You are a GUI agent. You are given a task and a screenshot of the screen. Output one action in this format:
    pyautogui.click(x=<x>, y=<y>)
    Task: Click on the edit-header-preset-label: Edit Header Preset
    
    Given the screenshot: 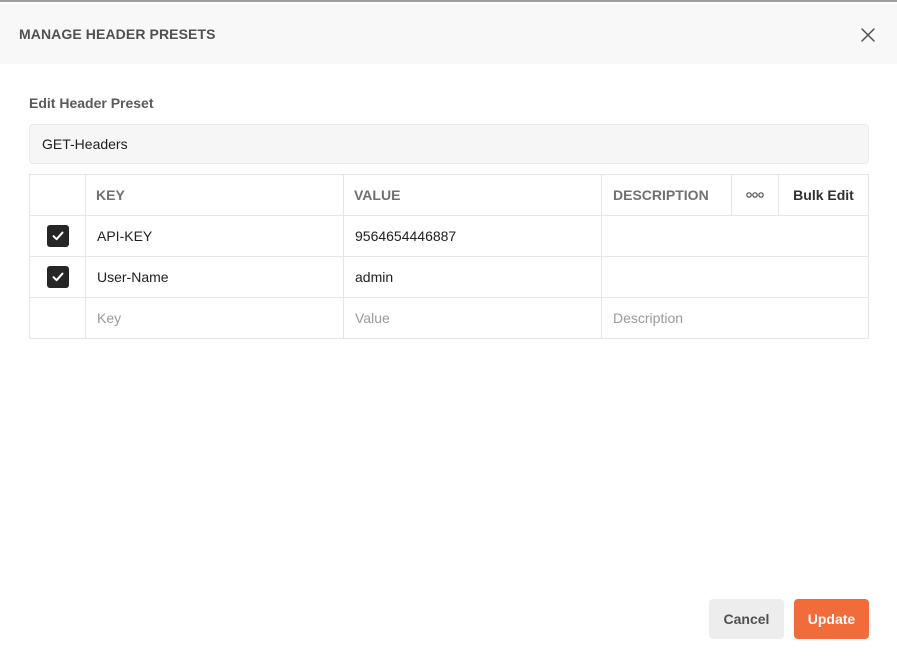 What is the action you would take?
    pyautogui.click(x=91, y=103)
    